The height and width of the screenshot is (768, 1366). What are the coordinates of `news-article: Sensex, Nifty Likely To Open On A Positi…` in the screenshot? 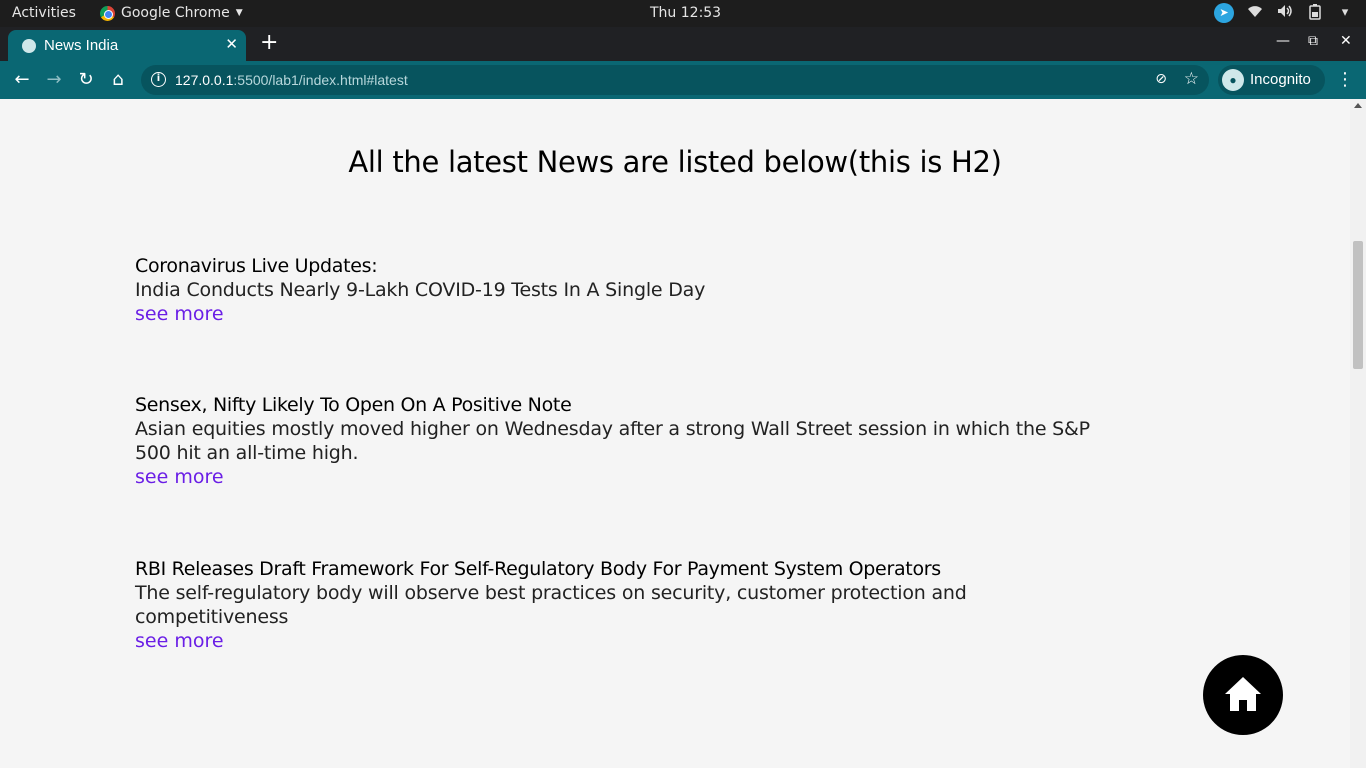 It's located at (615, 441).